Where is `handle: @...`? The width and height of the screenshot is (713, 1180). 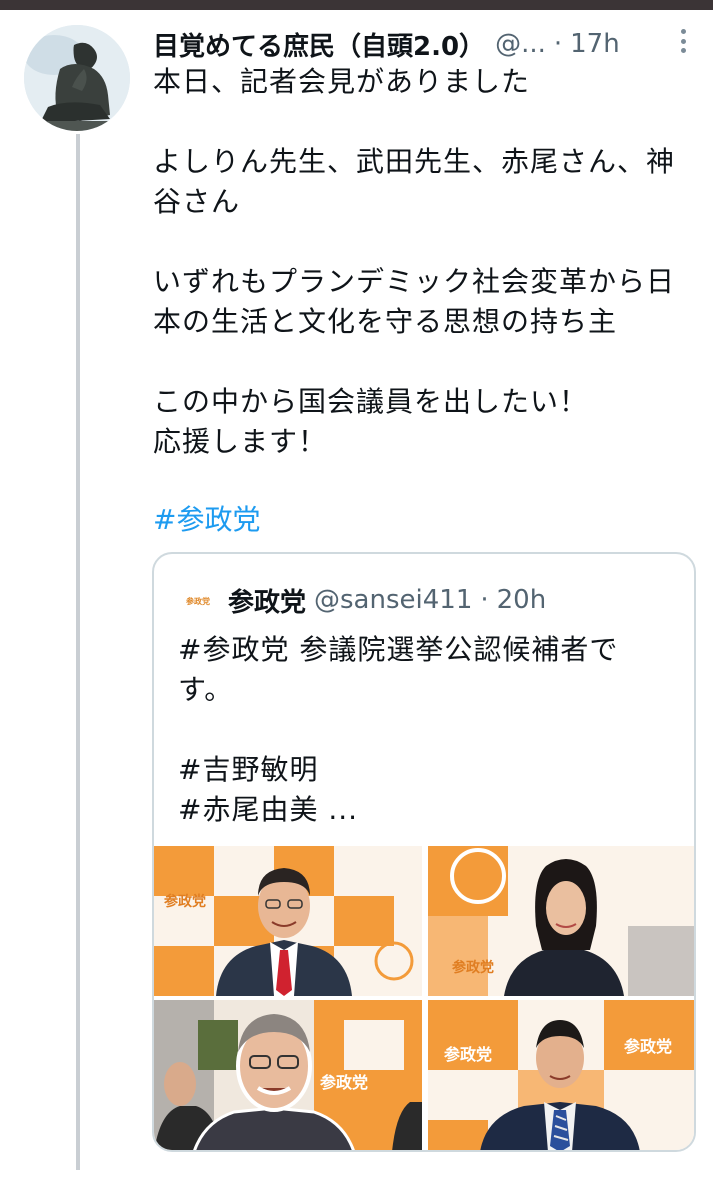
handle: @... is located at coordinates (520, 44).